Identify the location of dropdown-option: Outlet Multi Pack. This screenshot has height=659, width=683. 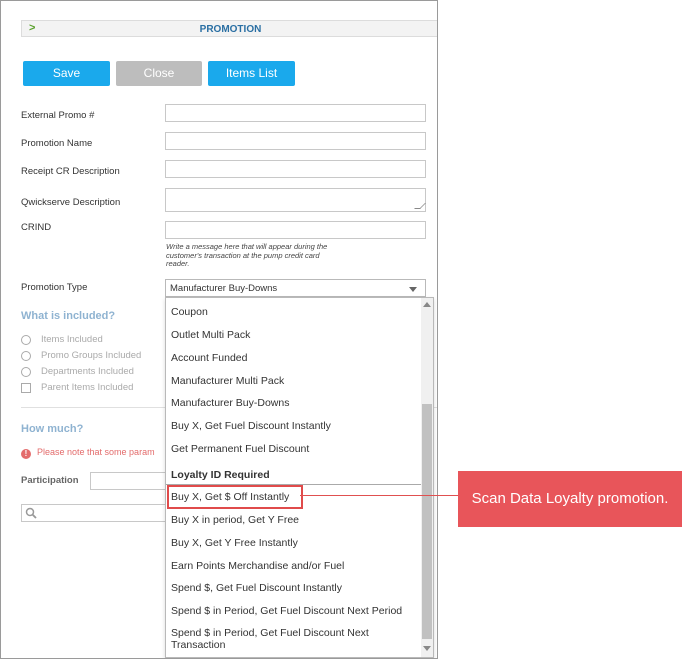
(293, 335).